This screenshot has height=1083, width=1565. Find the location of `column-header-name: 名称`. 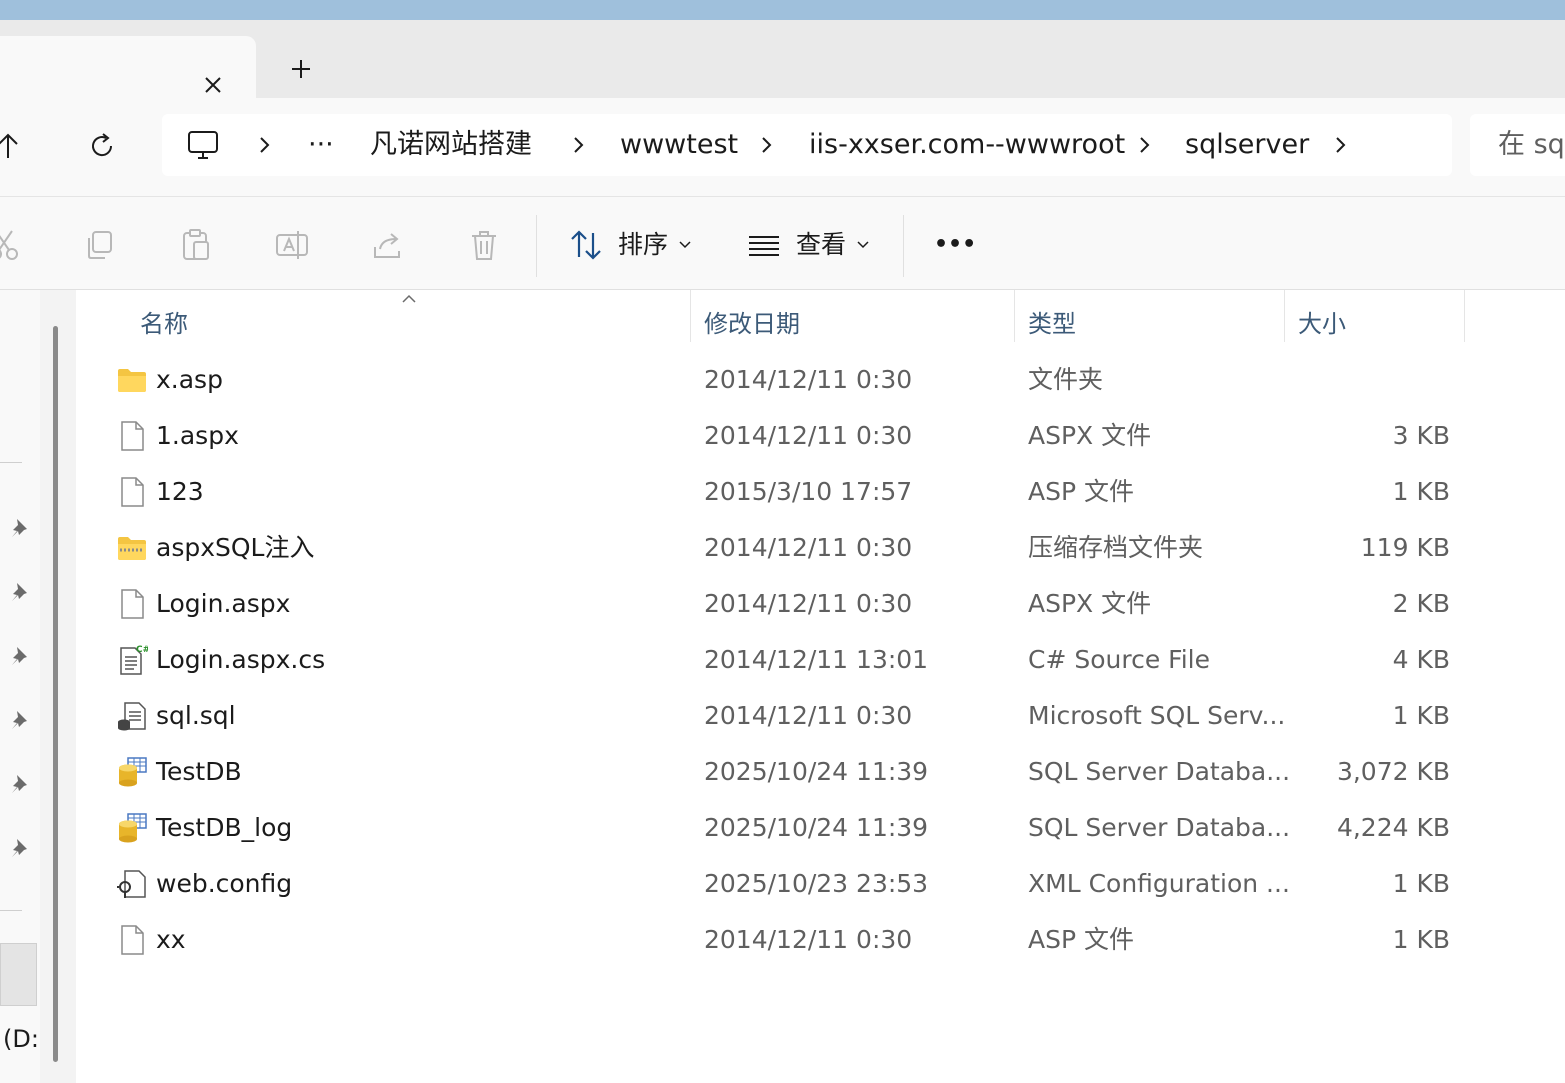

column-header-name: 名称 is located at coordinates (164, 321).